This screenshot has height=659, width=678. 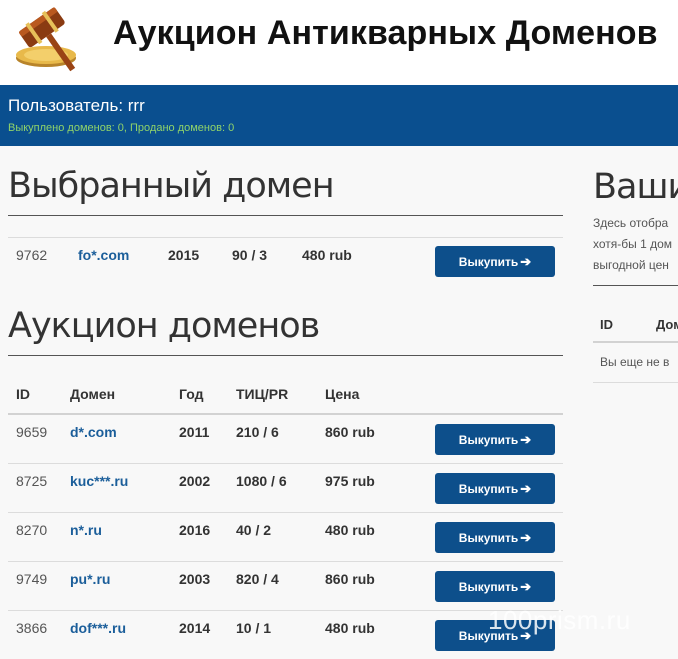 I want to click on column-header-domain: Домен, so click(x=93, y=394).